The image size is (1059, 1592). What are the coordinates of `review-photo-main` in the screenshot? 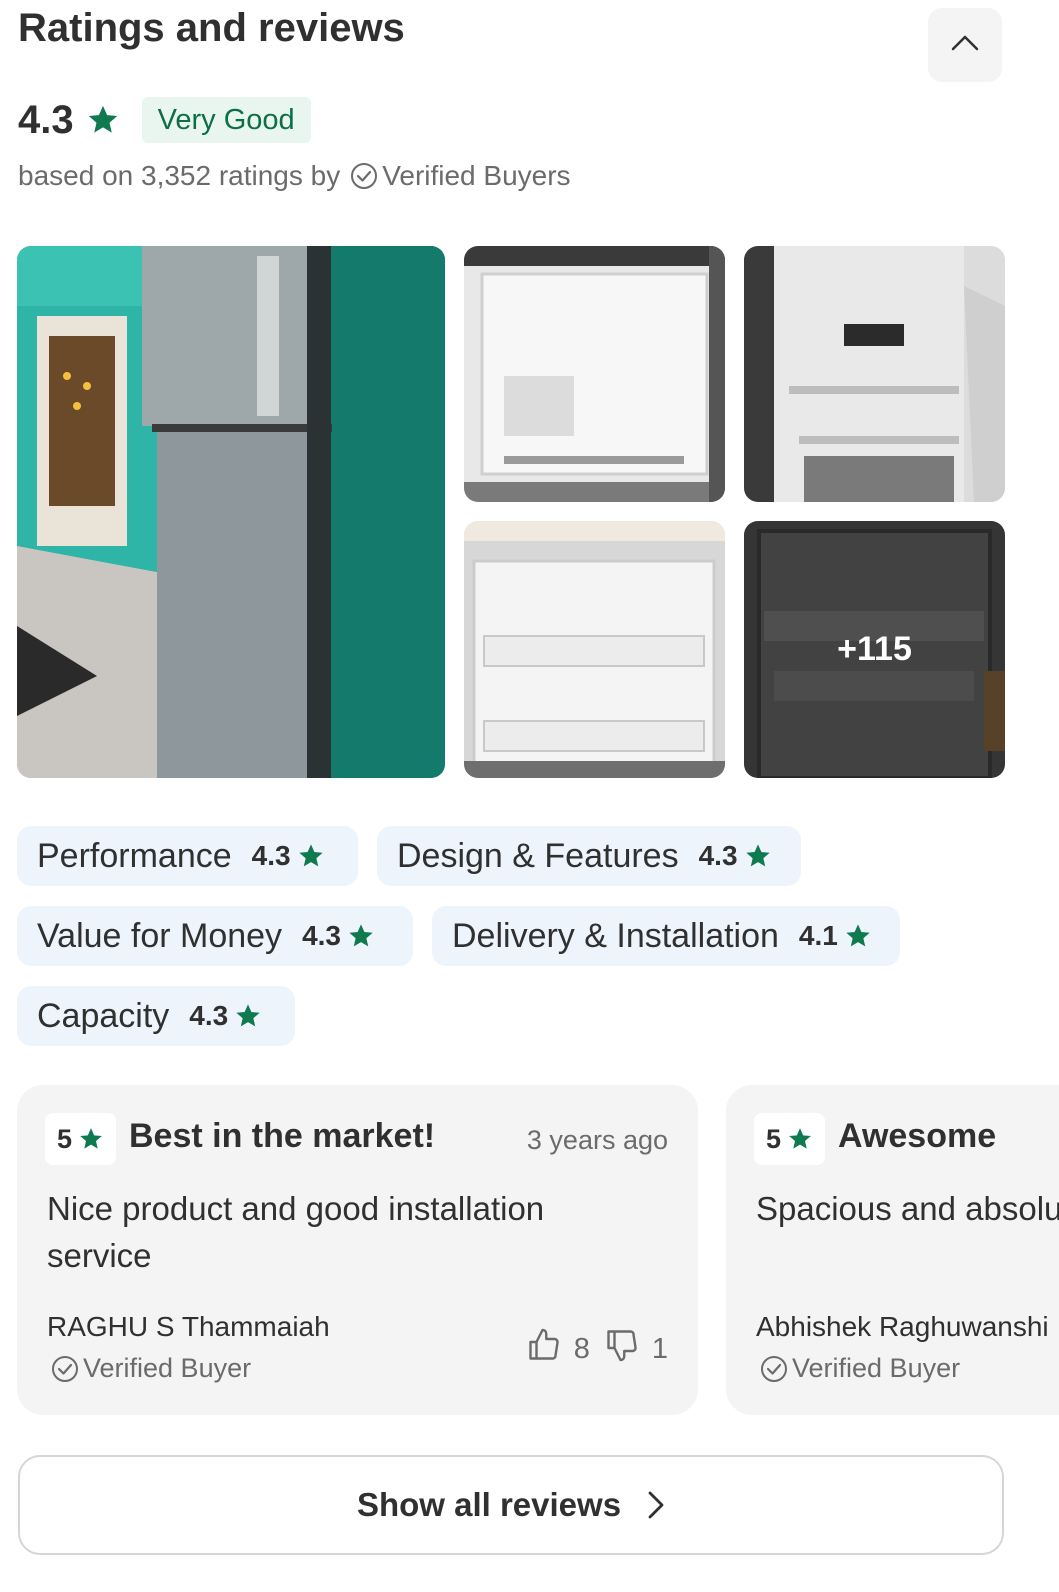 It's located at (231, 512).